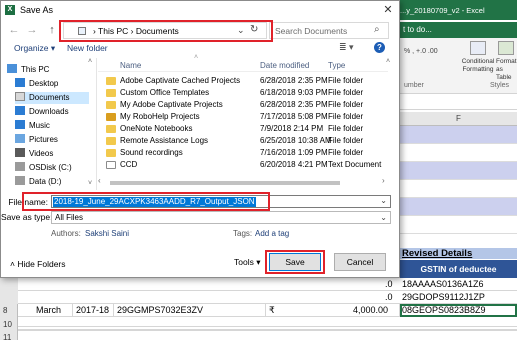 This screenshot has width=517, height=340. I want to click on search-input: Search Documents ⌕, so click(329, 30).